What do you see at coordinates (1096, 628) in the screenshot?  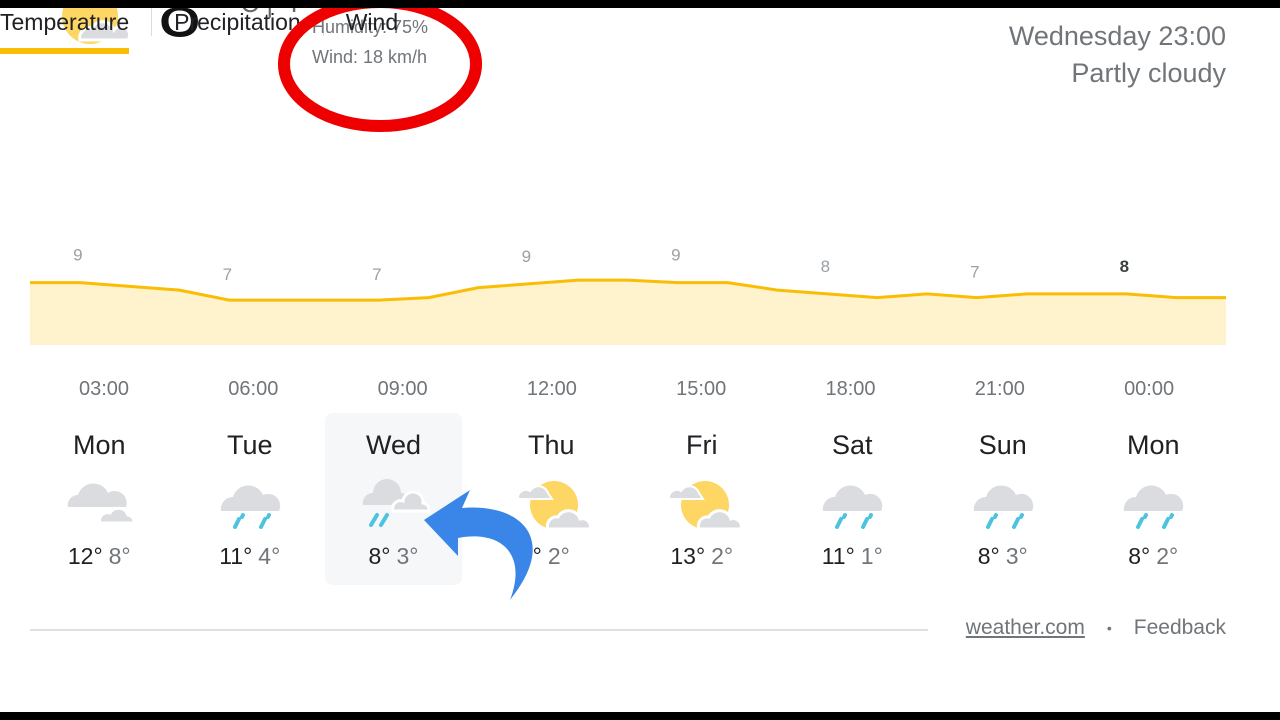 I see `footer: weather.com • Feedback` at bounding box center [1096, 628].